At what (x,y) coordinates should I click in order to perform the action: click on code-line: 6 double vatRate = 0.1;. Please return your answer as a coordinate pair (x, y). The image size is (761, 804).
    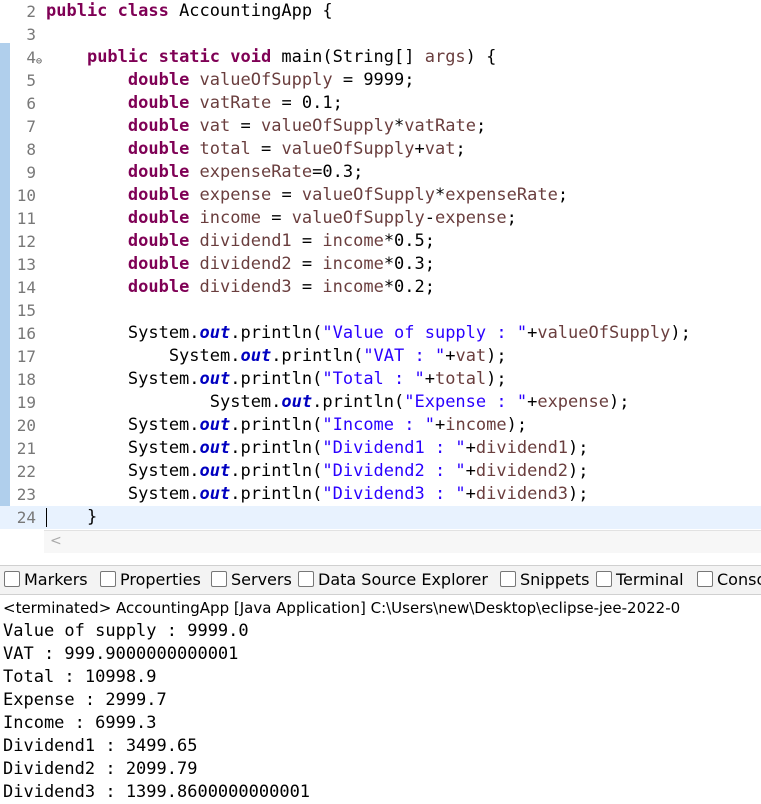
    Looking at the image, I should click on (380, 103).